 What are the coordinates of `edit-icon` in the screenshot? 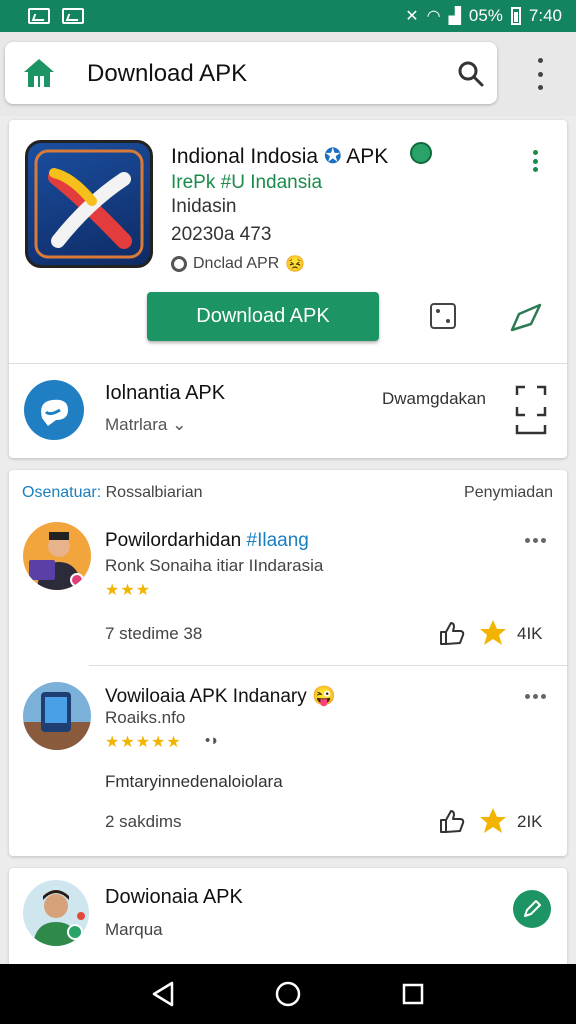 It's located at (532, 908).